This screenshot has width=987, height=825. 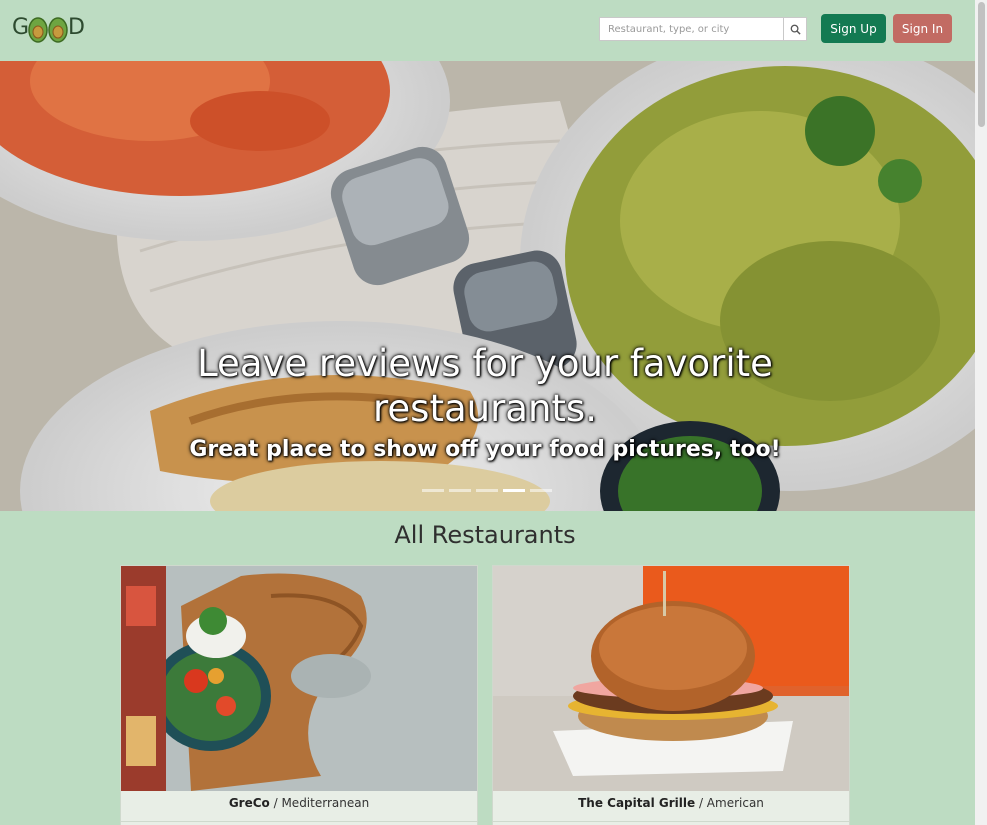 I want to click on restaurant-caption: GreCo / Mediterranean, so click(x=299, y=803).